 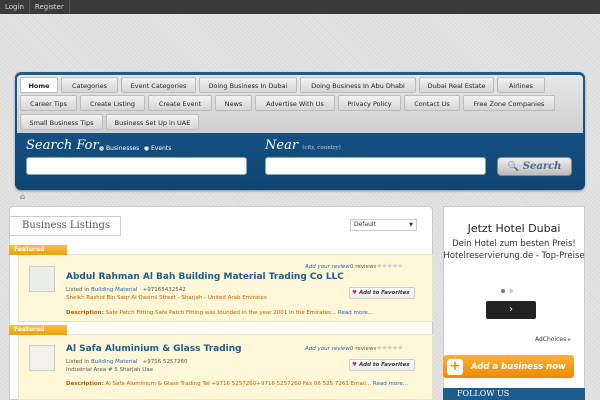 I want to click on nav-career-tips: Career Tips, so click(x=48, y=103).